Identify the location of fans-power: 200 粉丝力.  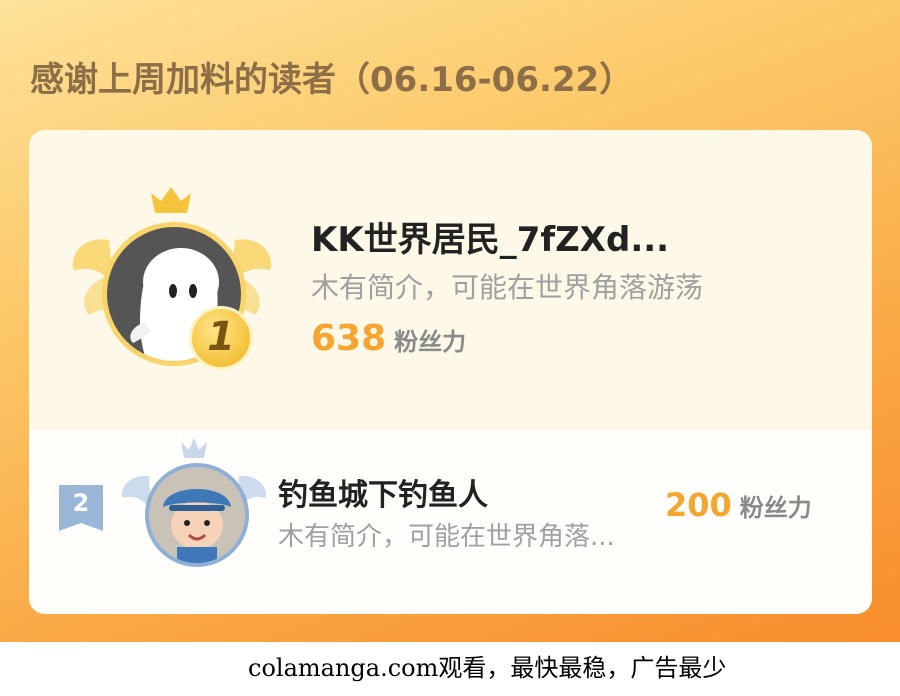
(738, 505).